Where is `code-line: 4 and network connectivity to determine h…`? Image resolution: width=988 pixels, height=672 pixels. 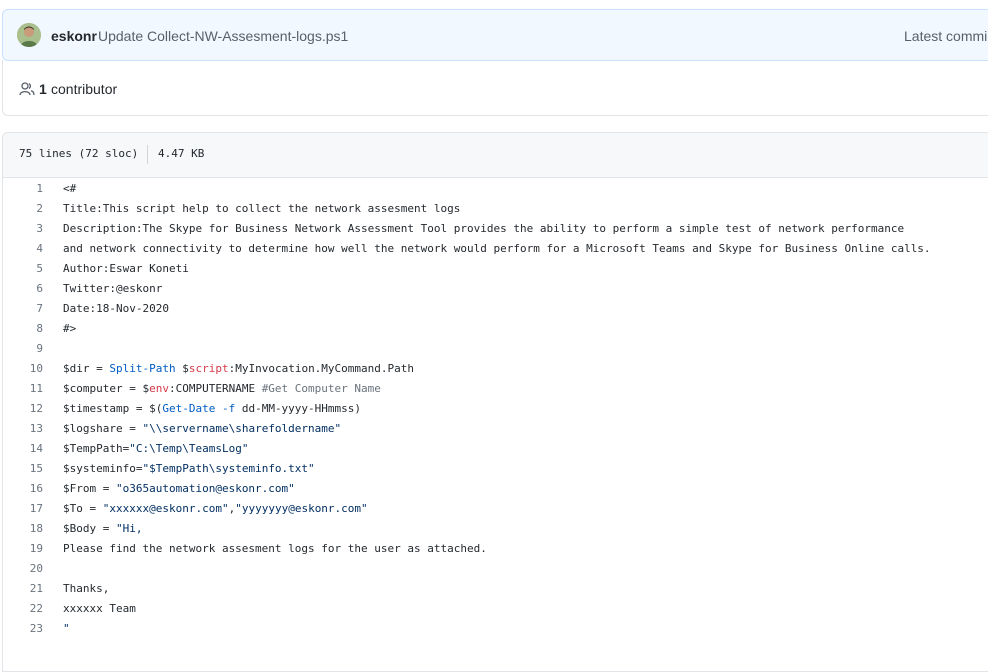
code-line: 4 and network connectivity to determine h… is located at coordinates (495, 249).